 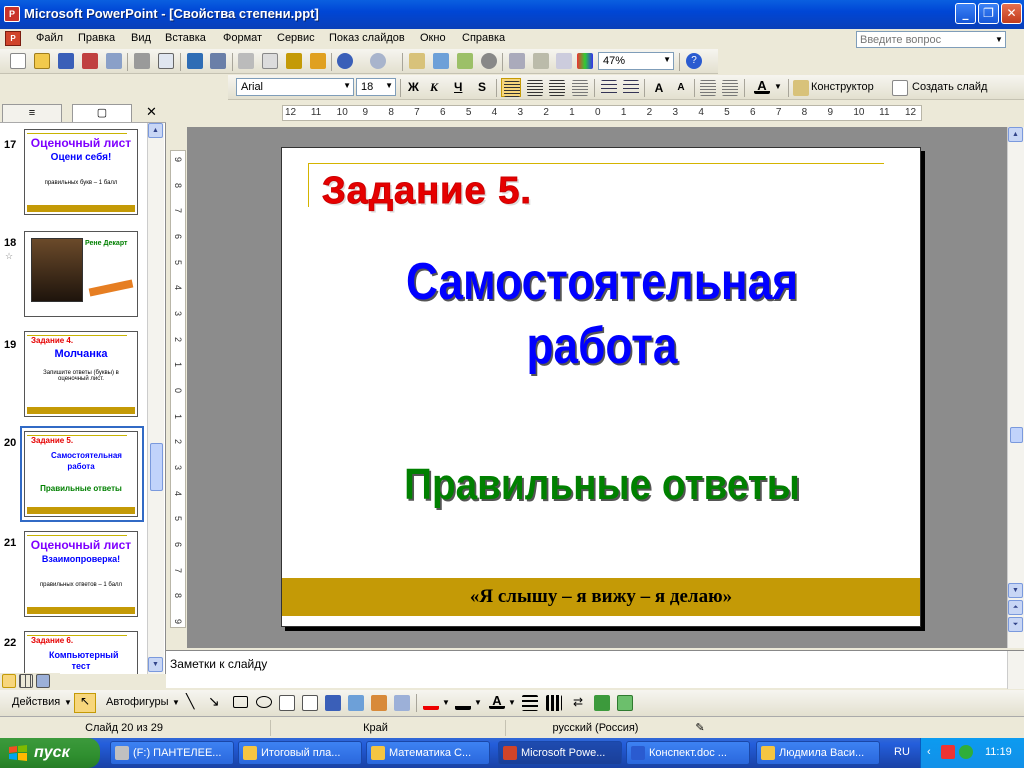 I want to click on preview-icon, so click(x=166, y=61).